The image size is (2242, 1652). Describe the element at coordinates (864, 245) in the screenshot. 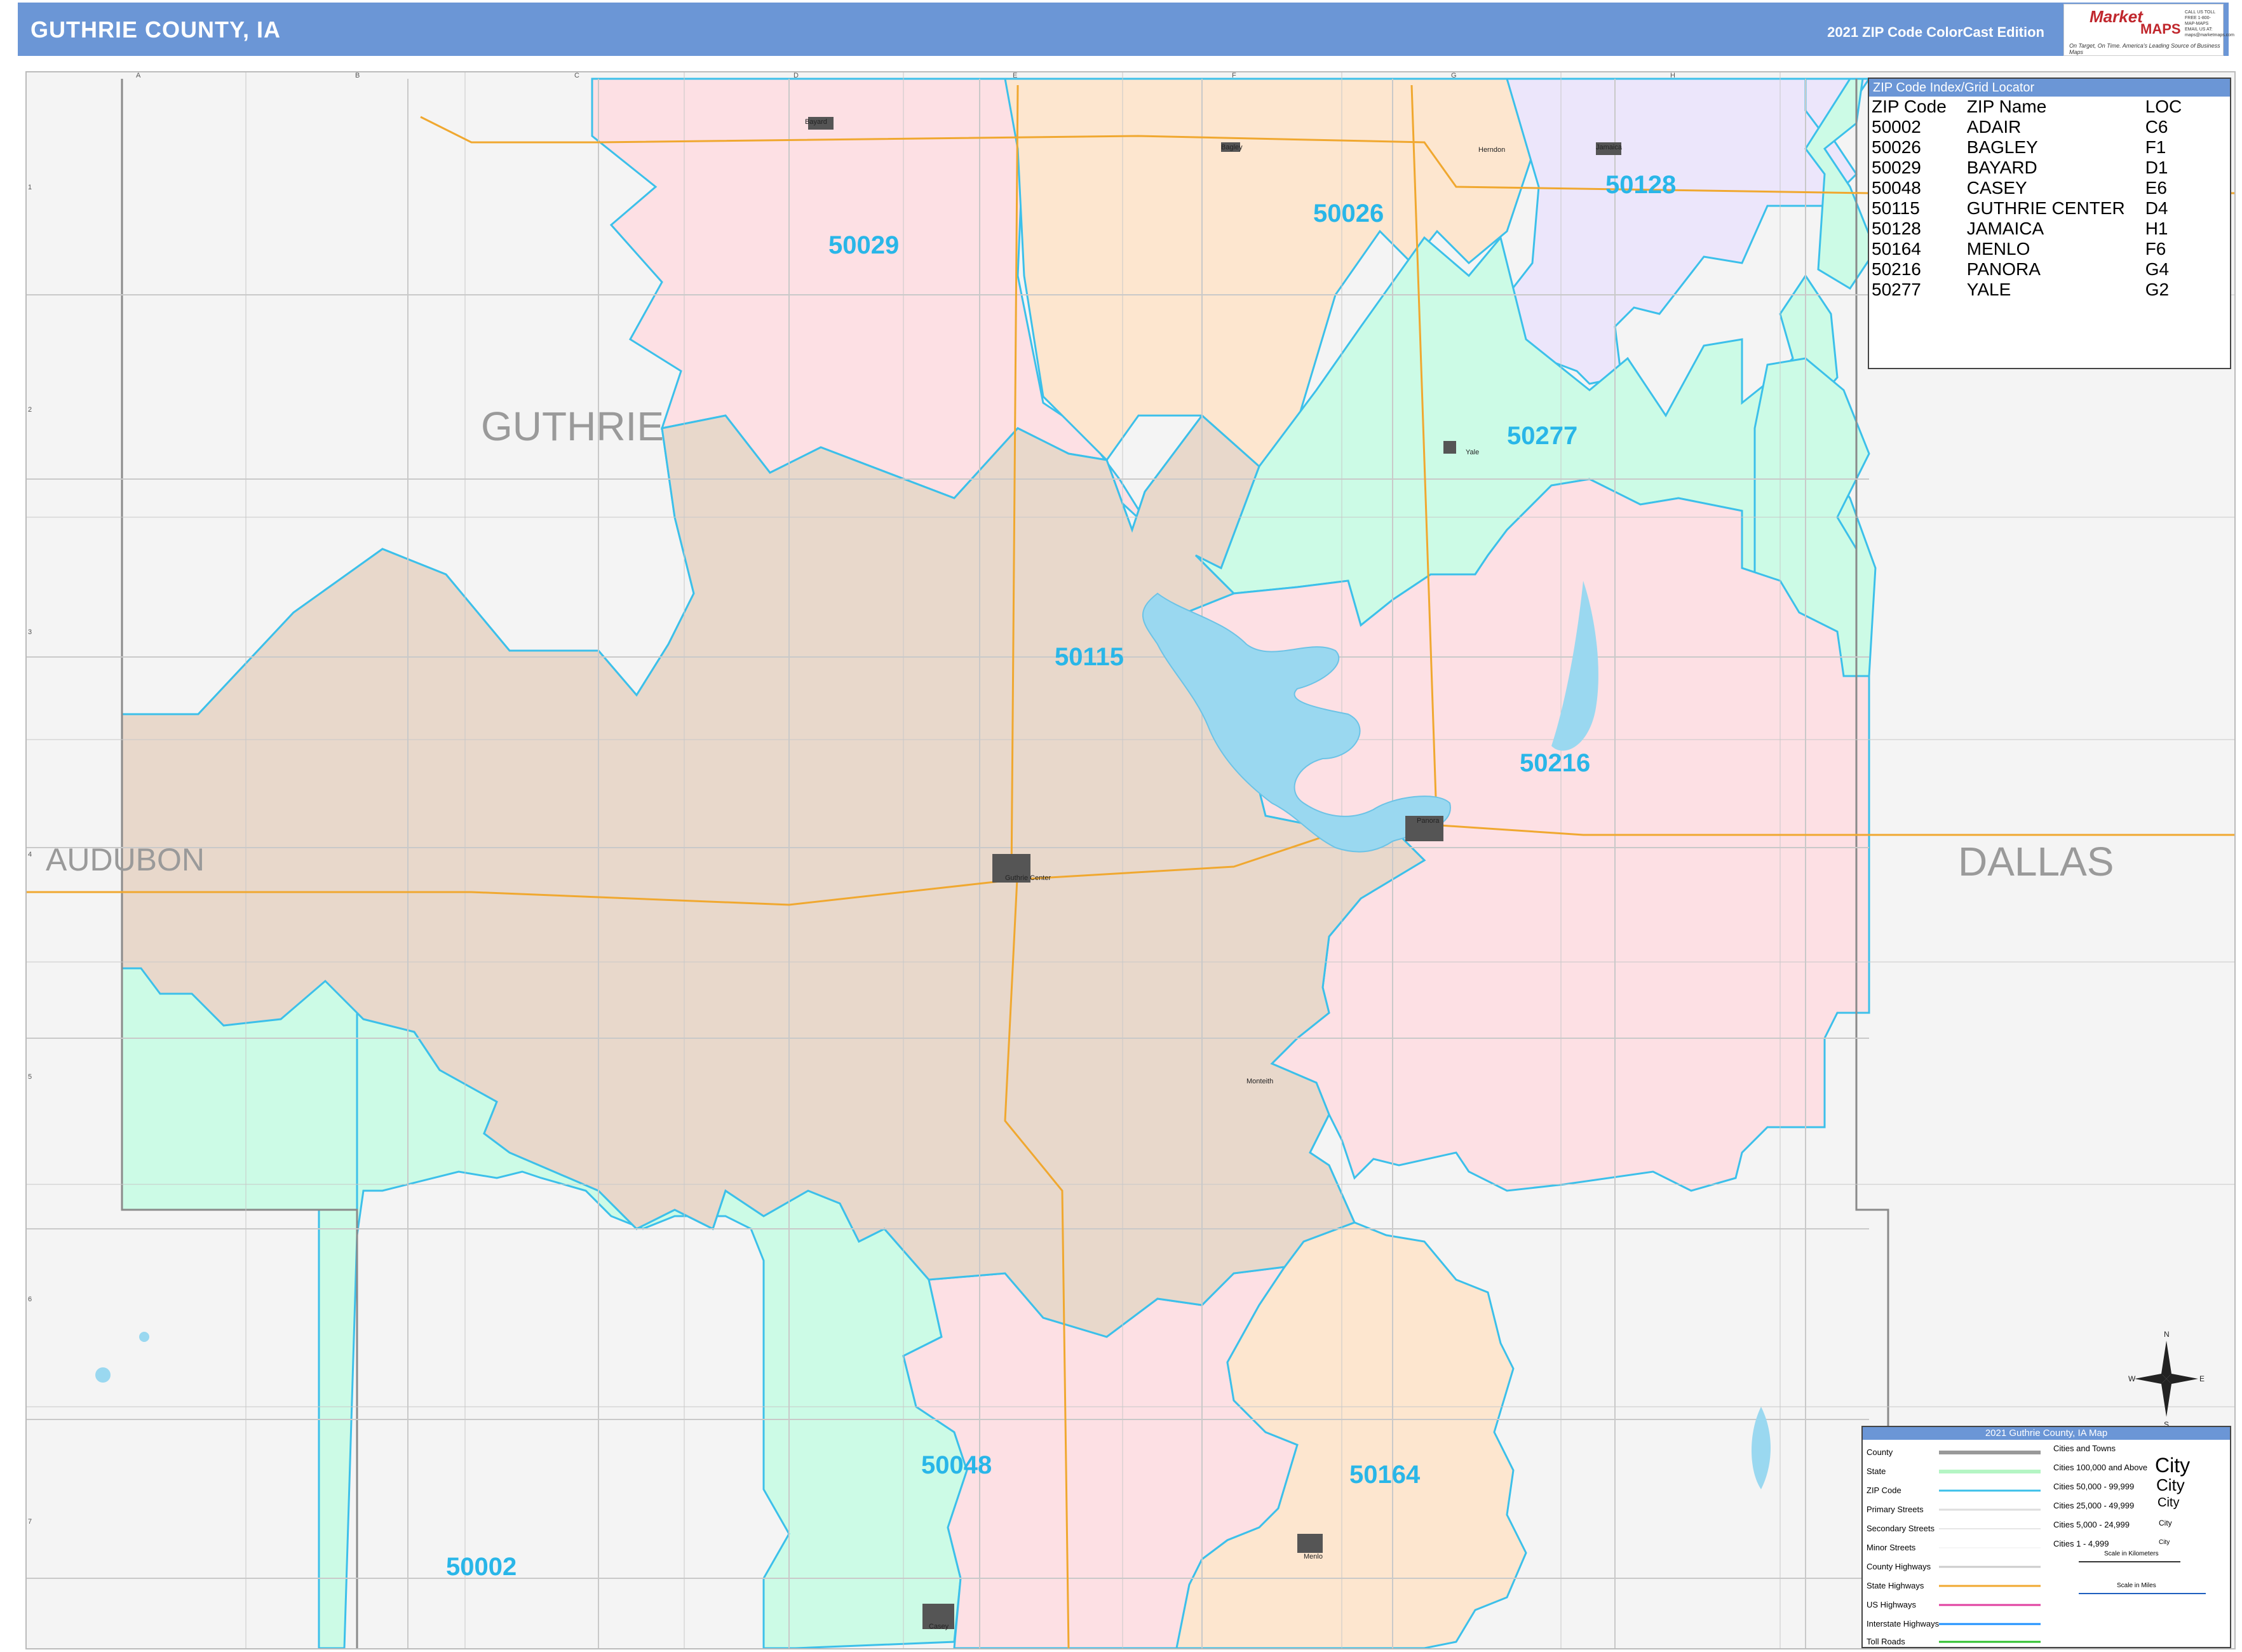

I see `zip-label-50029: 50029` at that location.